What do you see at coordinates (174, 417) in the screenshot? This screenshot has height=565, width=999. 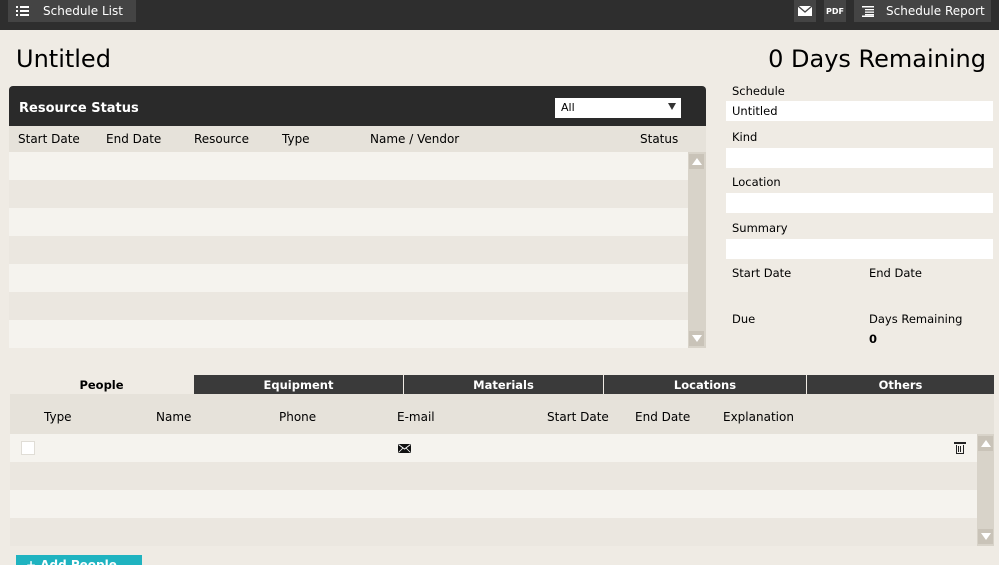 I see `column-name: Name` at bounding box center [174, 417].